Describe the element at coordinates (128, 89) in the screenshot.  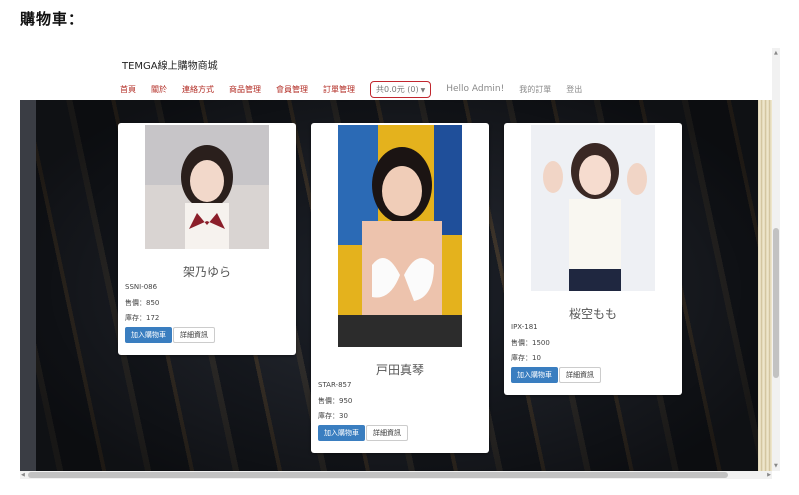
I see `nav-home: 首頁` at that location.